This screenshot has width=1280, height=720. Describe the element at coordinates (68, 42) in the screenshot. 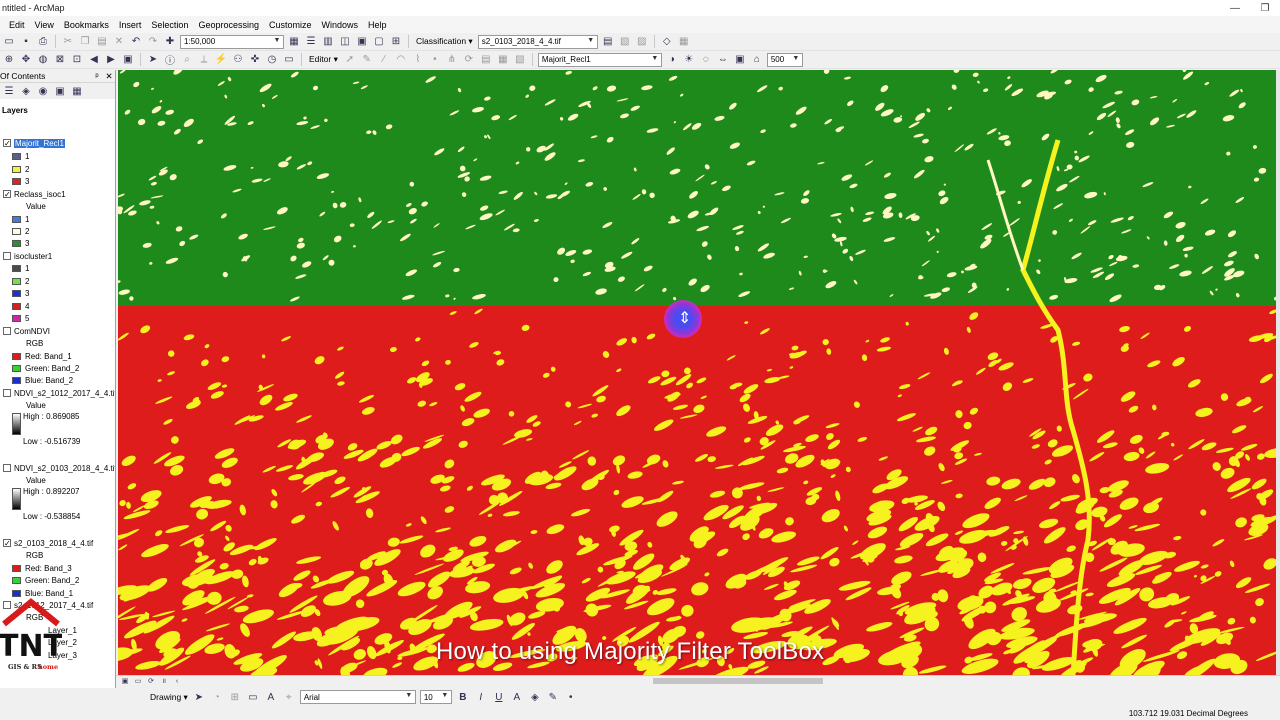

I see `cut-icon: ✂` at that location.